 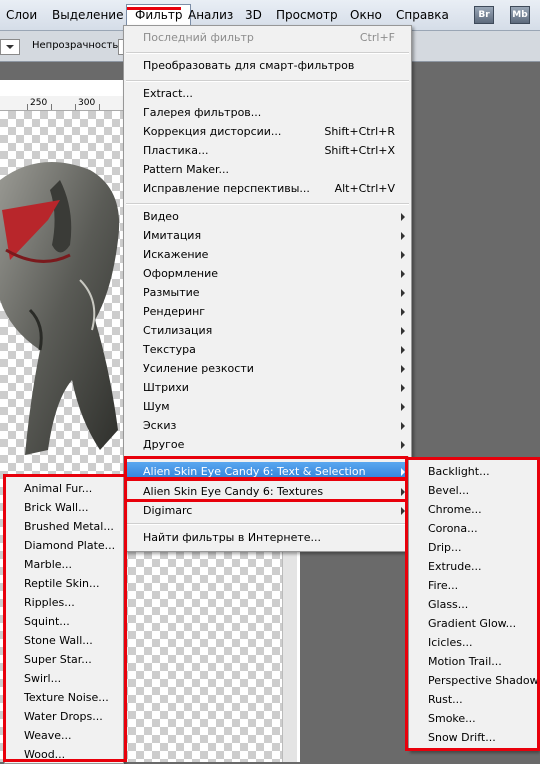 I want to click on horizontal-ruler: 250 300, so click(x=62, y=103).